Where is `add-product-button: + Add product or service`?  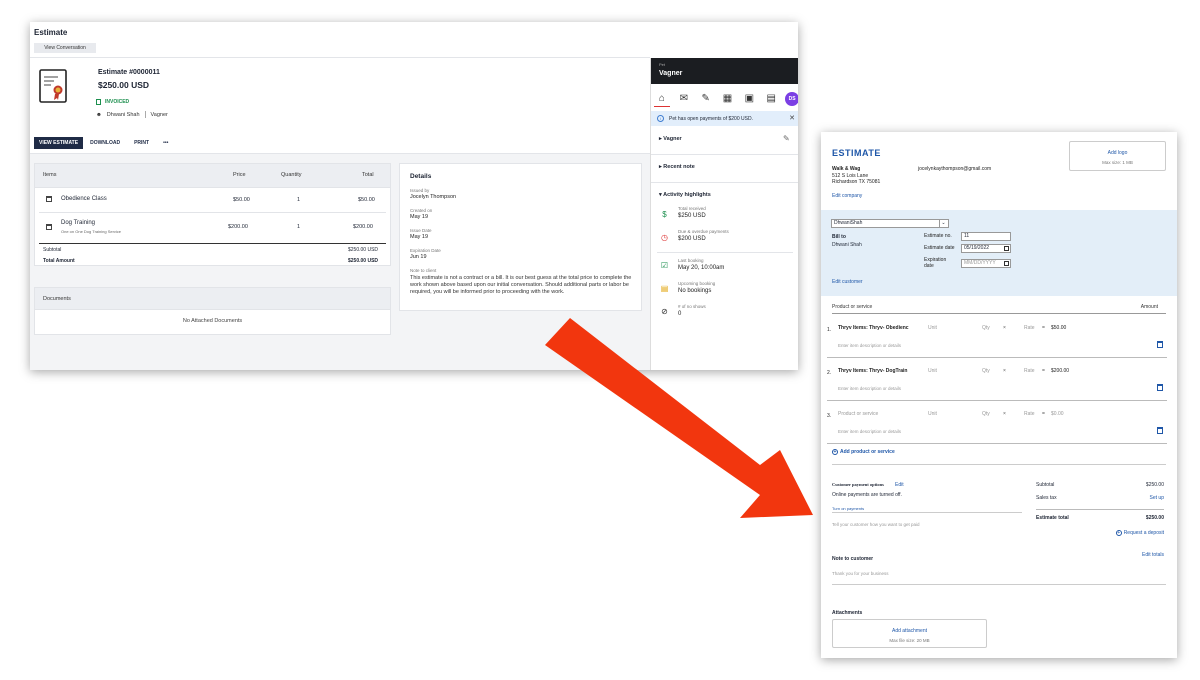
add-product-button: + Add product or service is located at coordinates (863, 452).